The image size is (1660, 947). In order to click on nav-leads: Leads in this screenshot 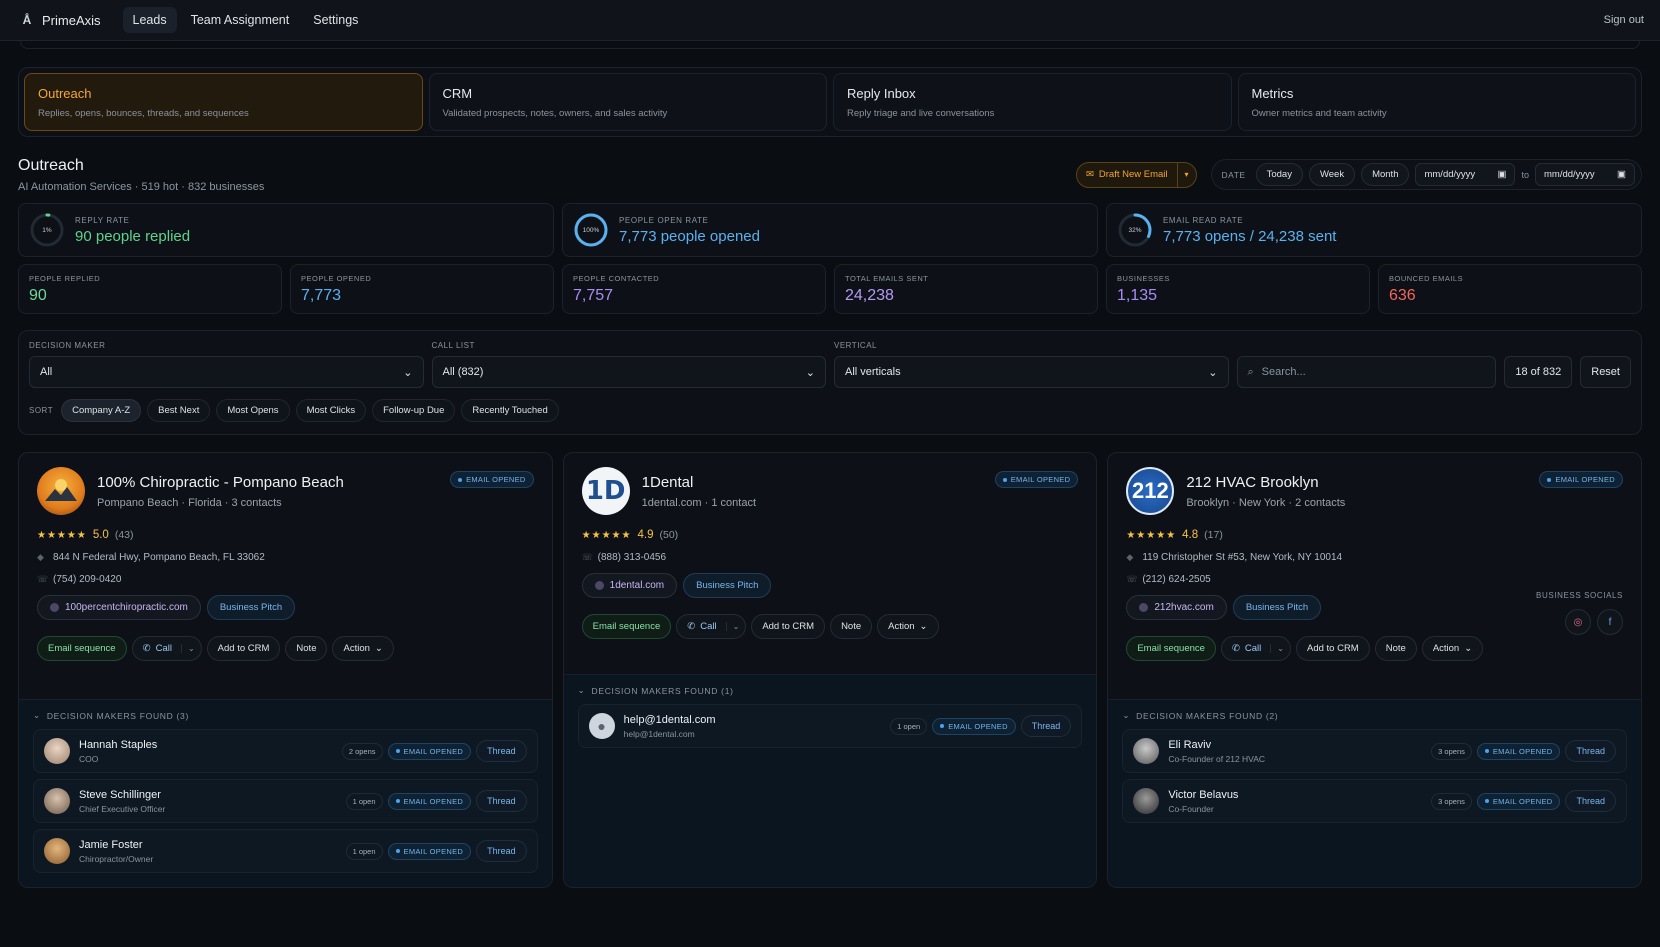, I will do `click(149, 20)`.